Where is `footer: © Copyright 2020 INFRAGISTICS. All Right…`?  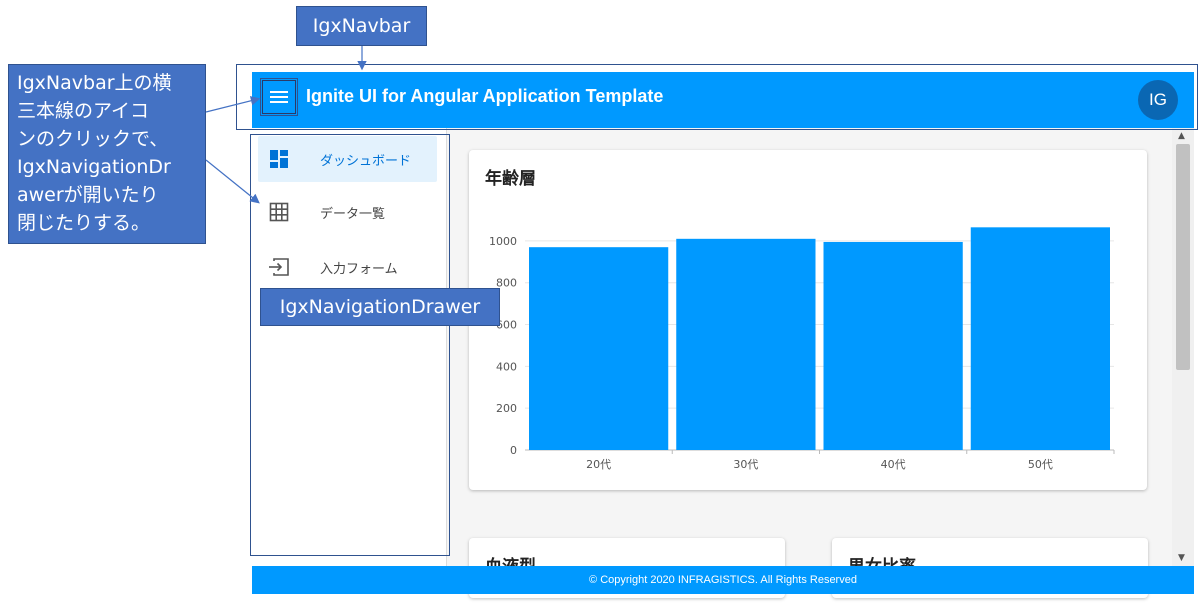
footer: © Copyright 2020 INFRAGISTICS. All Right… is located at coordinates (723, 580).